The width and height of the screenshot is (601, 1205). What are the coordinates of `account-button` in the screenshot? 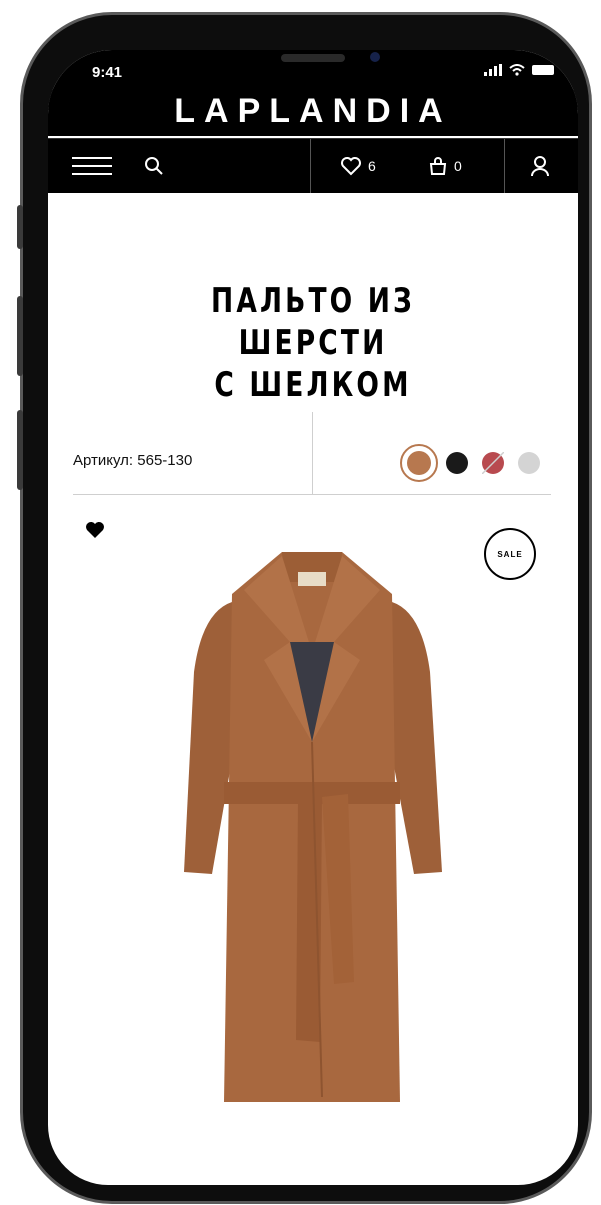 It's located at (540, 166).